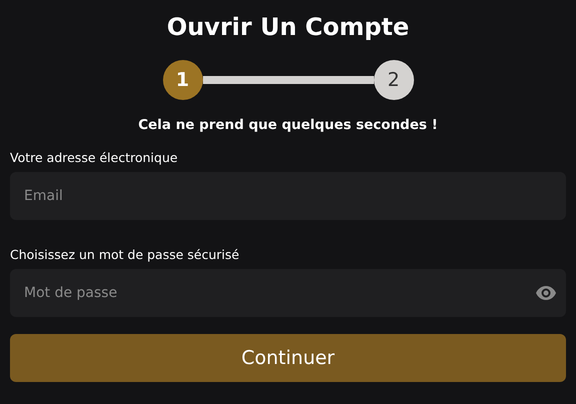 Image resolution: width=576 pixels, height=404 pixels. Describe the element at coordinates (125, 255) in the screenshot. I see `field-label: Choisissez un mot de passe sécurisé` at that location.